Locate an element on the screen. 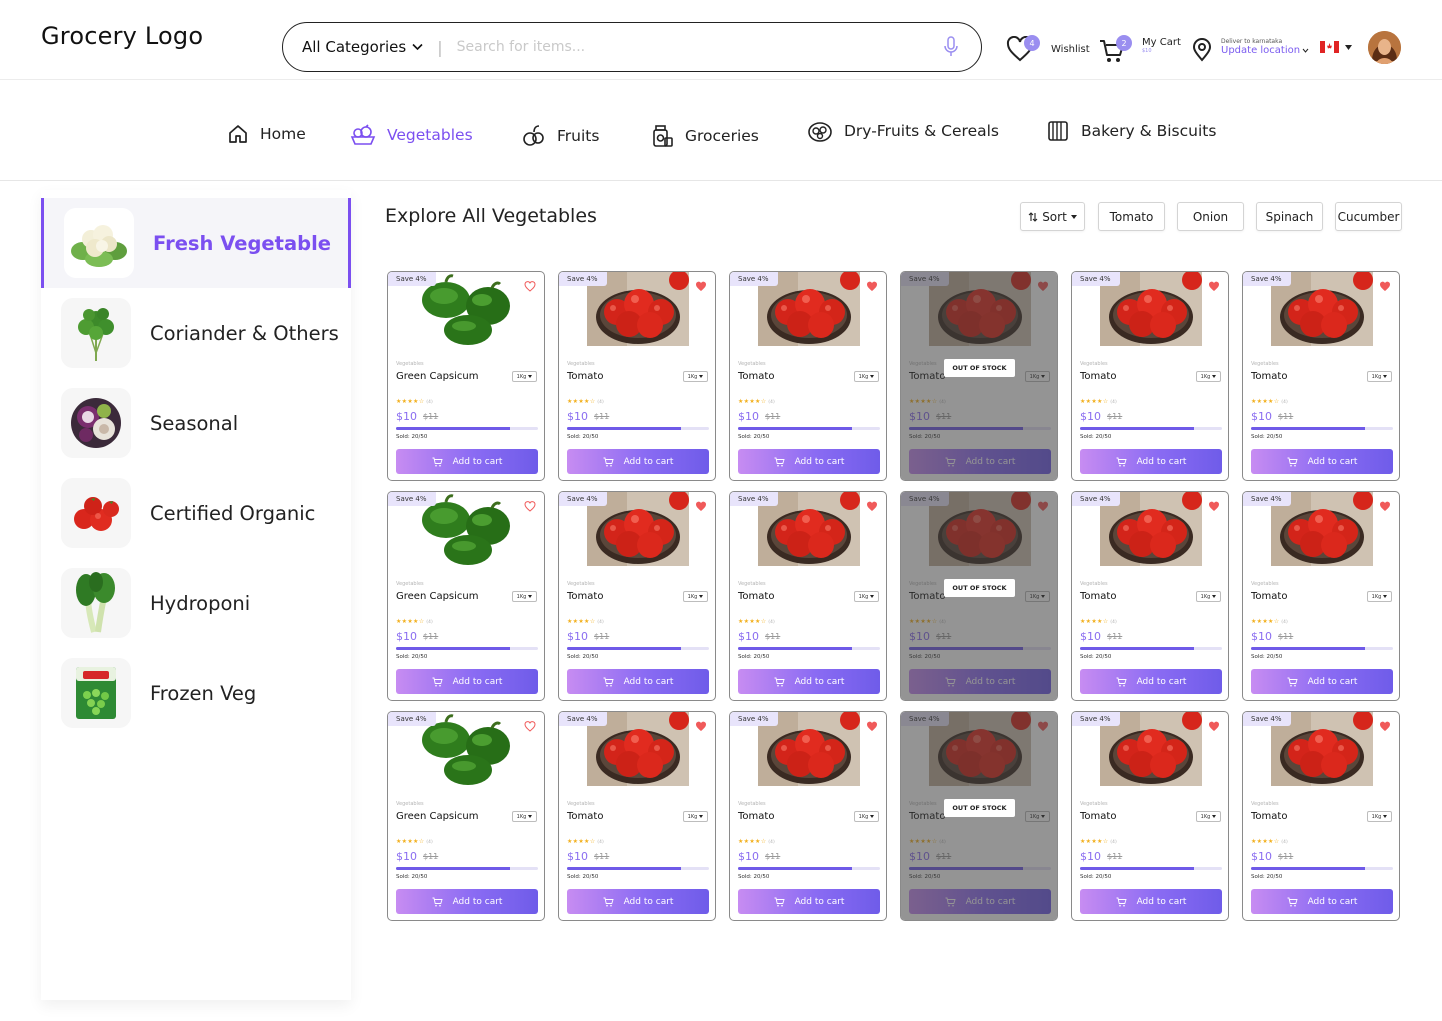 The width and height of the screenshot is (1442, 1021). location-selector: Deliver to karnataka Update location is located at coordinates (1250, 50).